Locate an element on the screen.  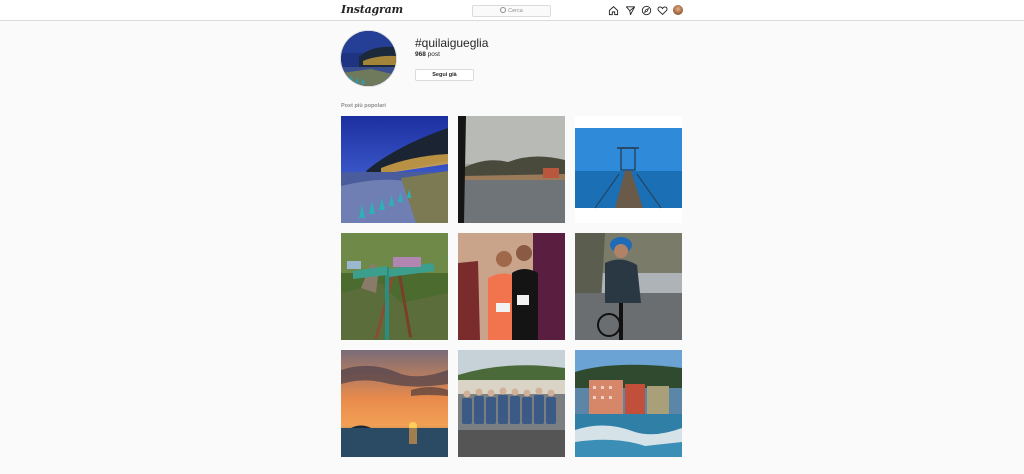
post-count: 968 post is located at coordinates (427, 54).